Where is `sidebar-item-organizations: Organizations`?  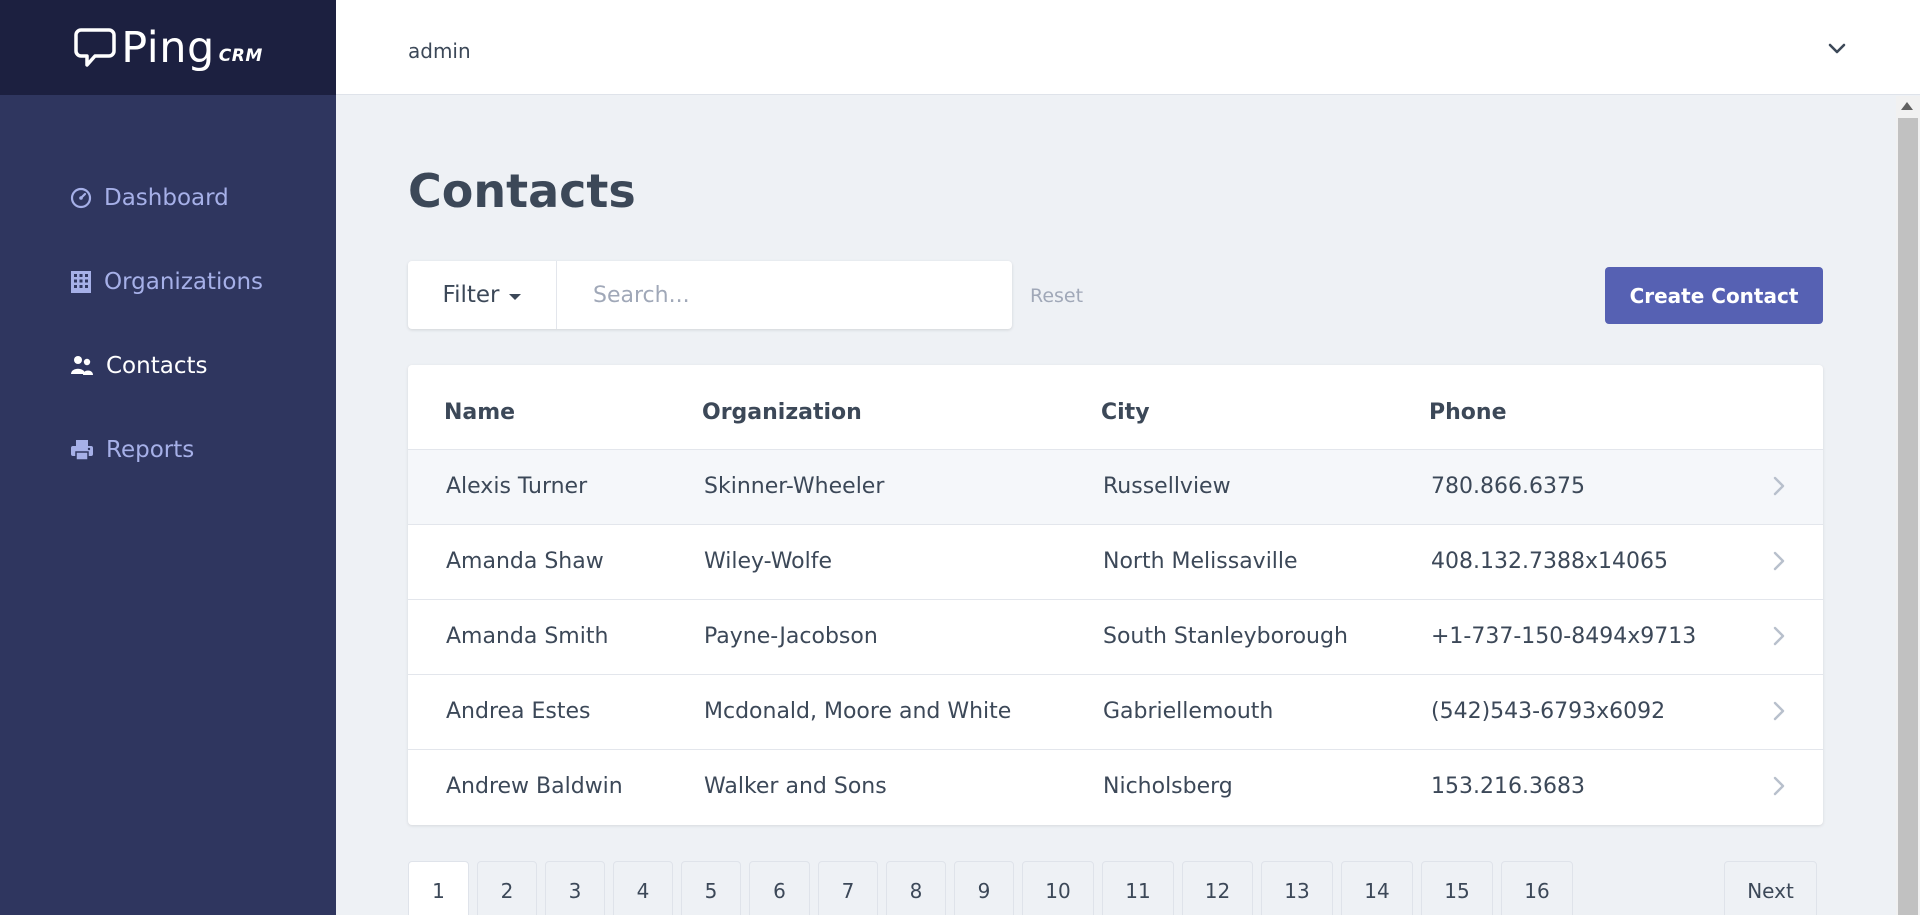
sidebar-item-organizations: Organizations is located at coordinates (166, 282).